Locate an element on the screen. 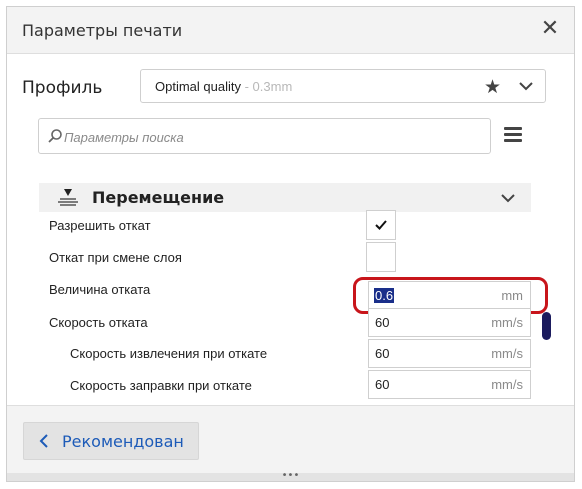 The image size is (582, 489). retraction-prime-speed-value: 60 is located at coordinates (382, 384).